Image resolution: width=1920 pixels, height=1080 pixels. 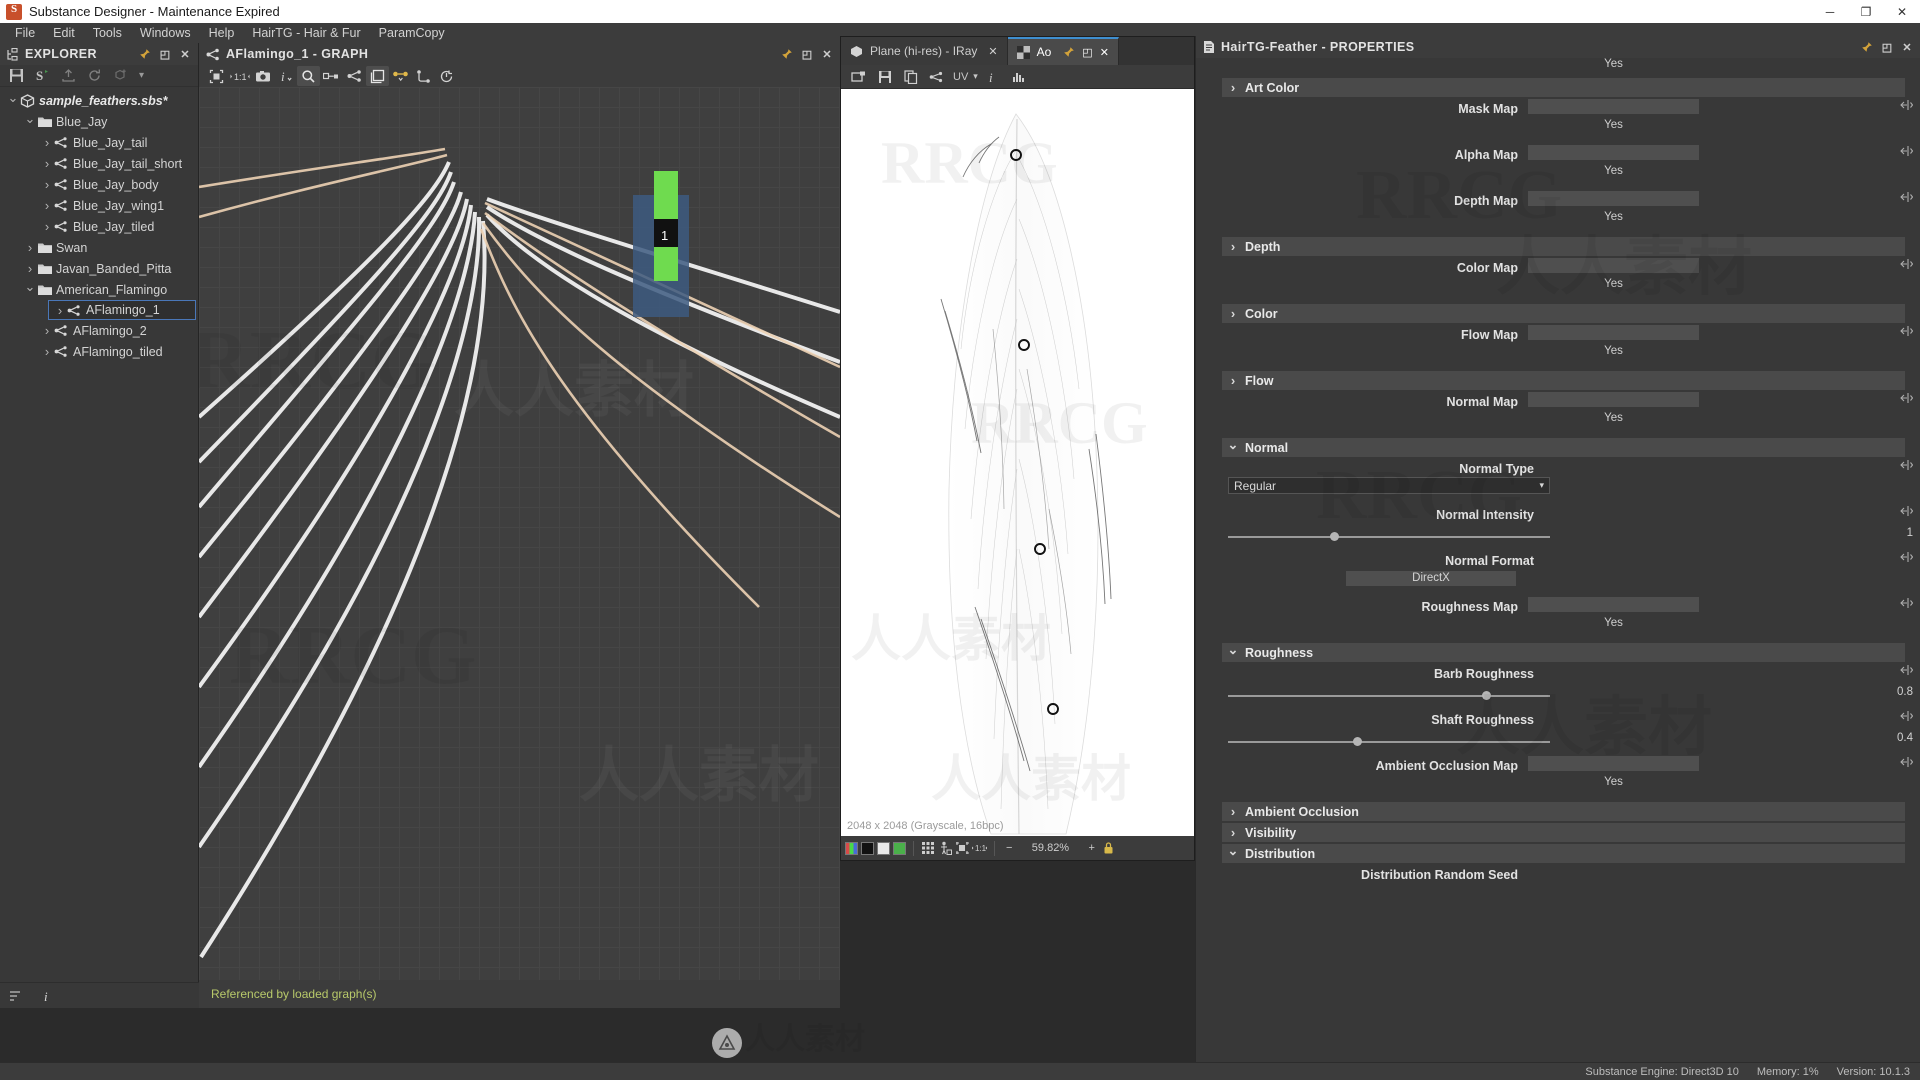 I want to click on tab-ao: Ao ◰ ✕, so click(x=1063, y=51).